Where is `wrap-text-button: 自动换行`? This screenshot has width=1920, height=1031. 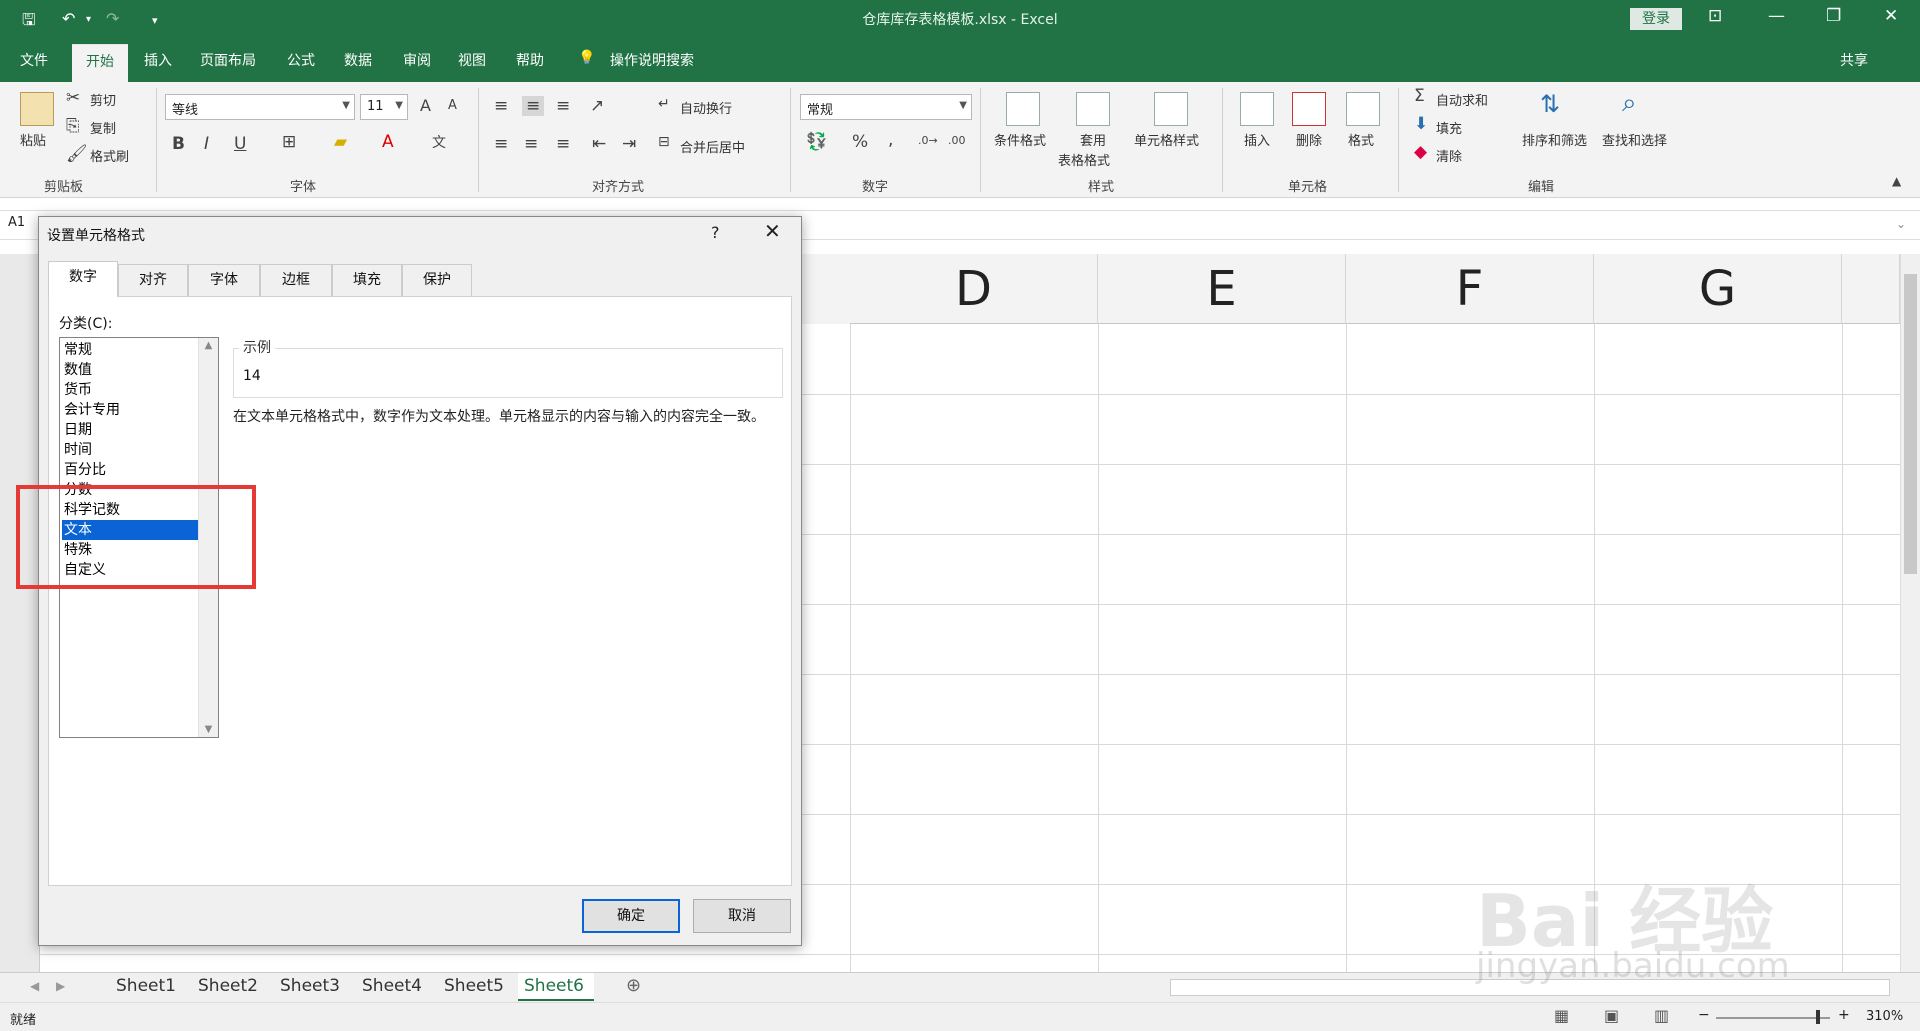 wrap-text-button: 自动换行 is located at coordinates (706, 107).